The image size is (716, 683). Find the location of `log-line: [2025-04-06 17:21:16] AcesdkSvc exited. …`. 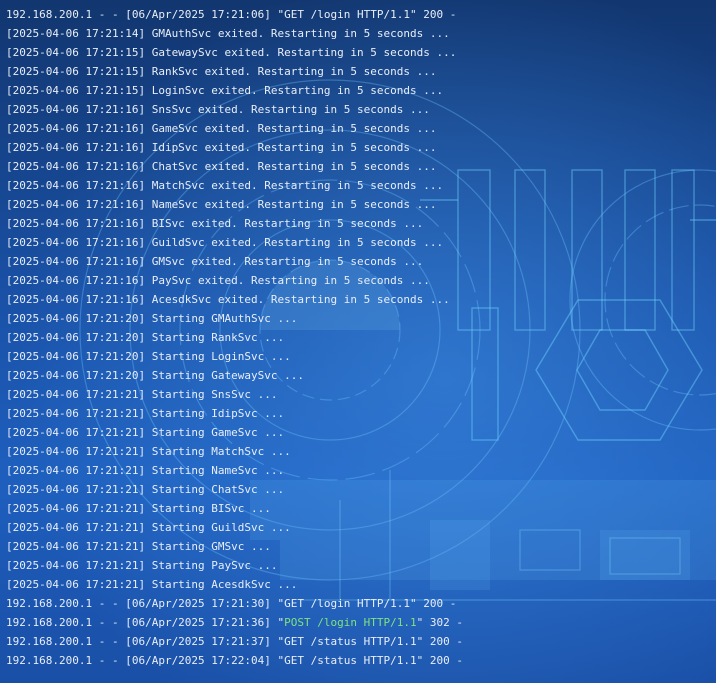

log-line: [2025-04-06 17:21:16] AcesdkSvc exited. … is located at coordinates (228, 299).